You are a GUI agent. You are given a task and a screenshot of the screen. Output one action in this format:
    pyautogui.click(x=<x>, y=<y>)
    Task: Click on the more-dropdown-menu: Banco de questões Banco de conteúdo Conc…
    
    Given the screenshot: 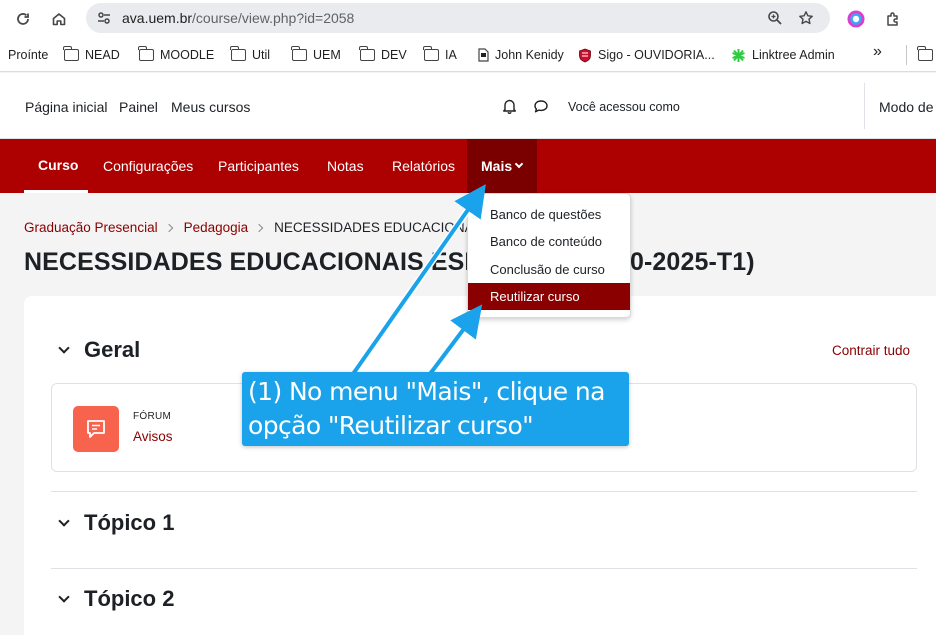 What is the action you would take?
    pyautogui.click(x=549, y=255)
    